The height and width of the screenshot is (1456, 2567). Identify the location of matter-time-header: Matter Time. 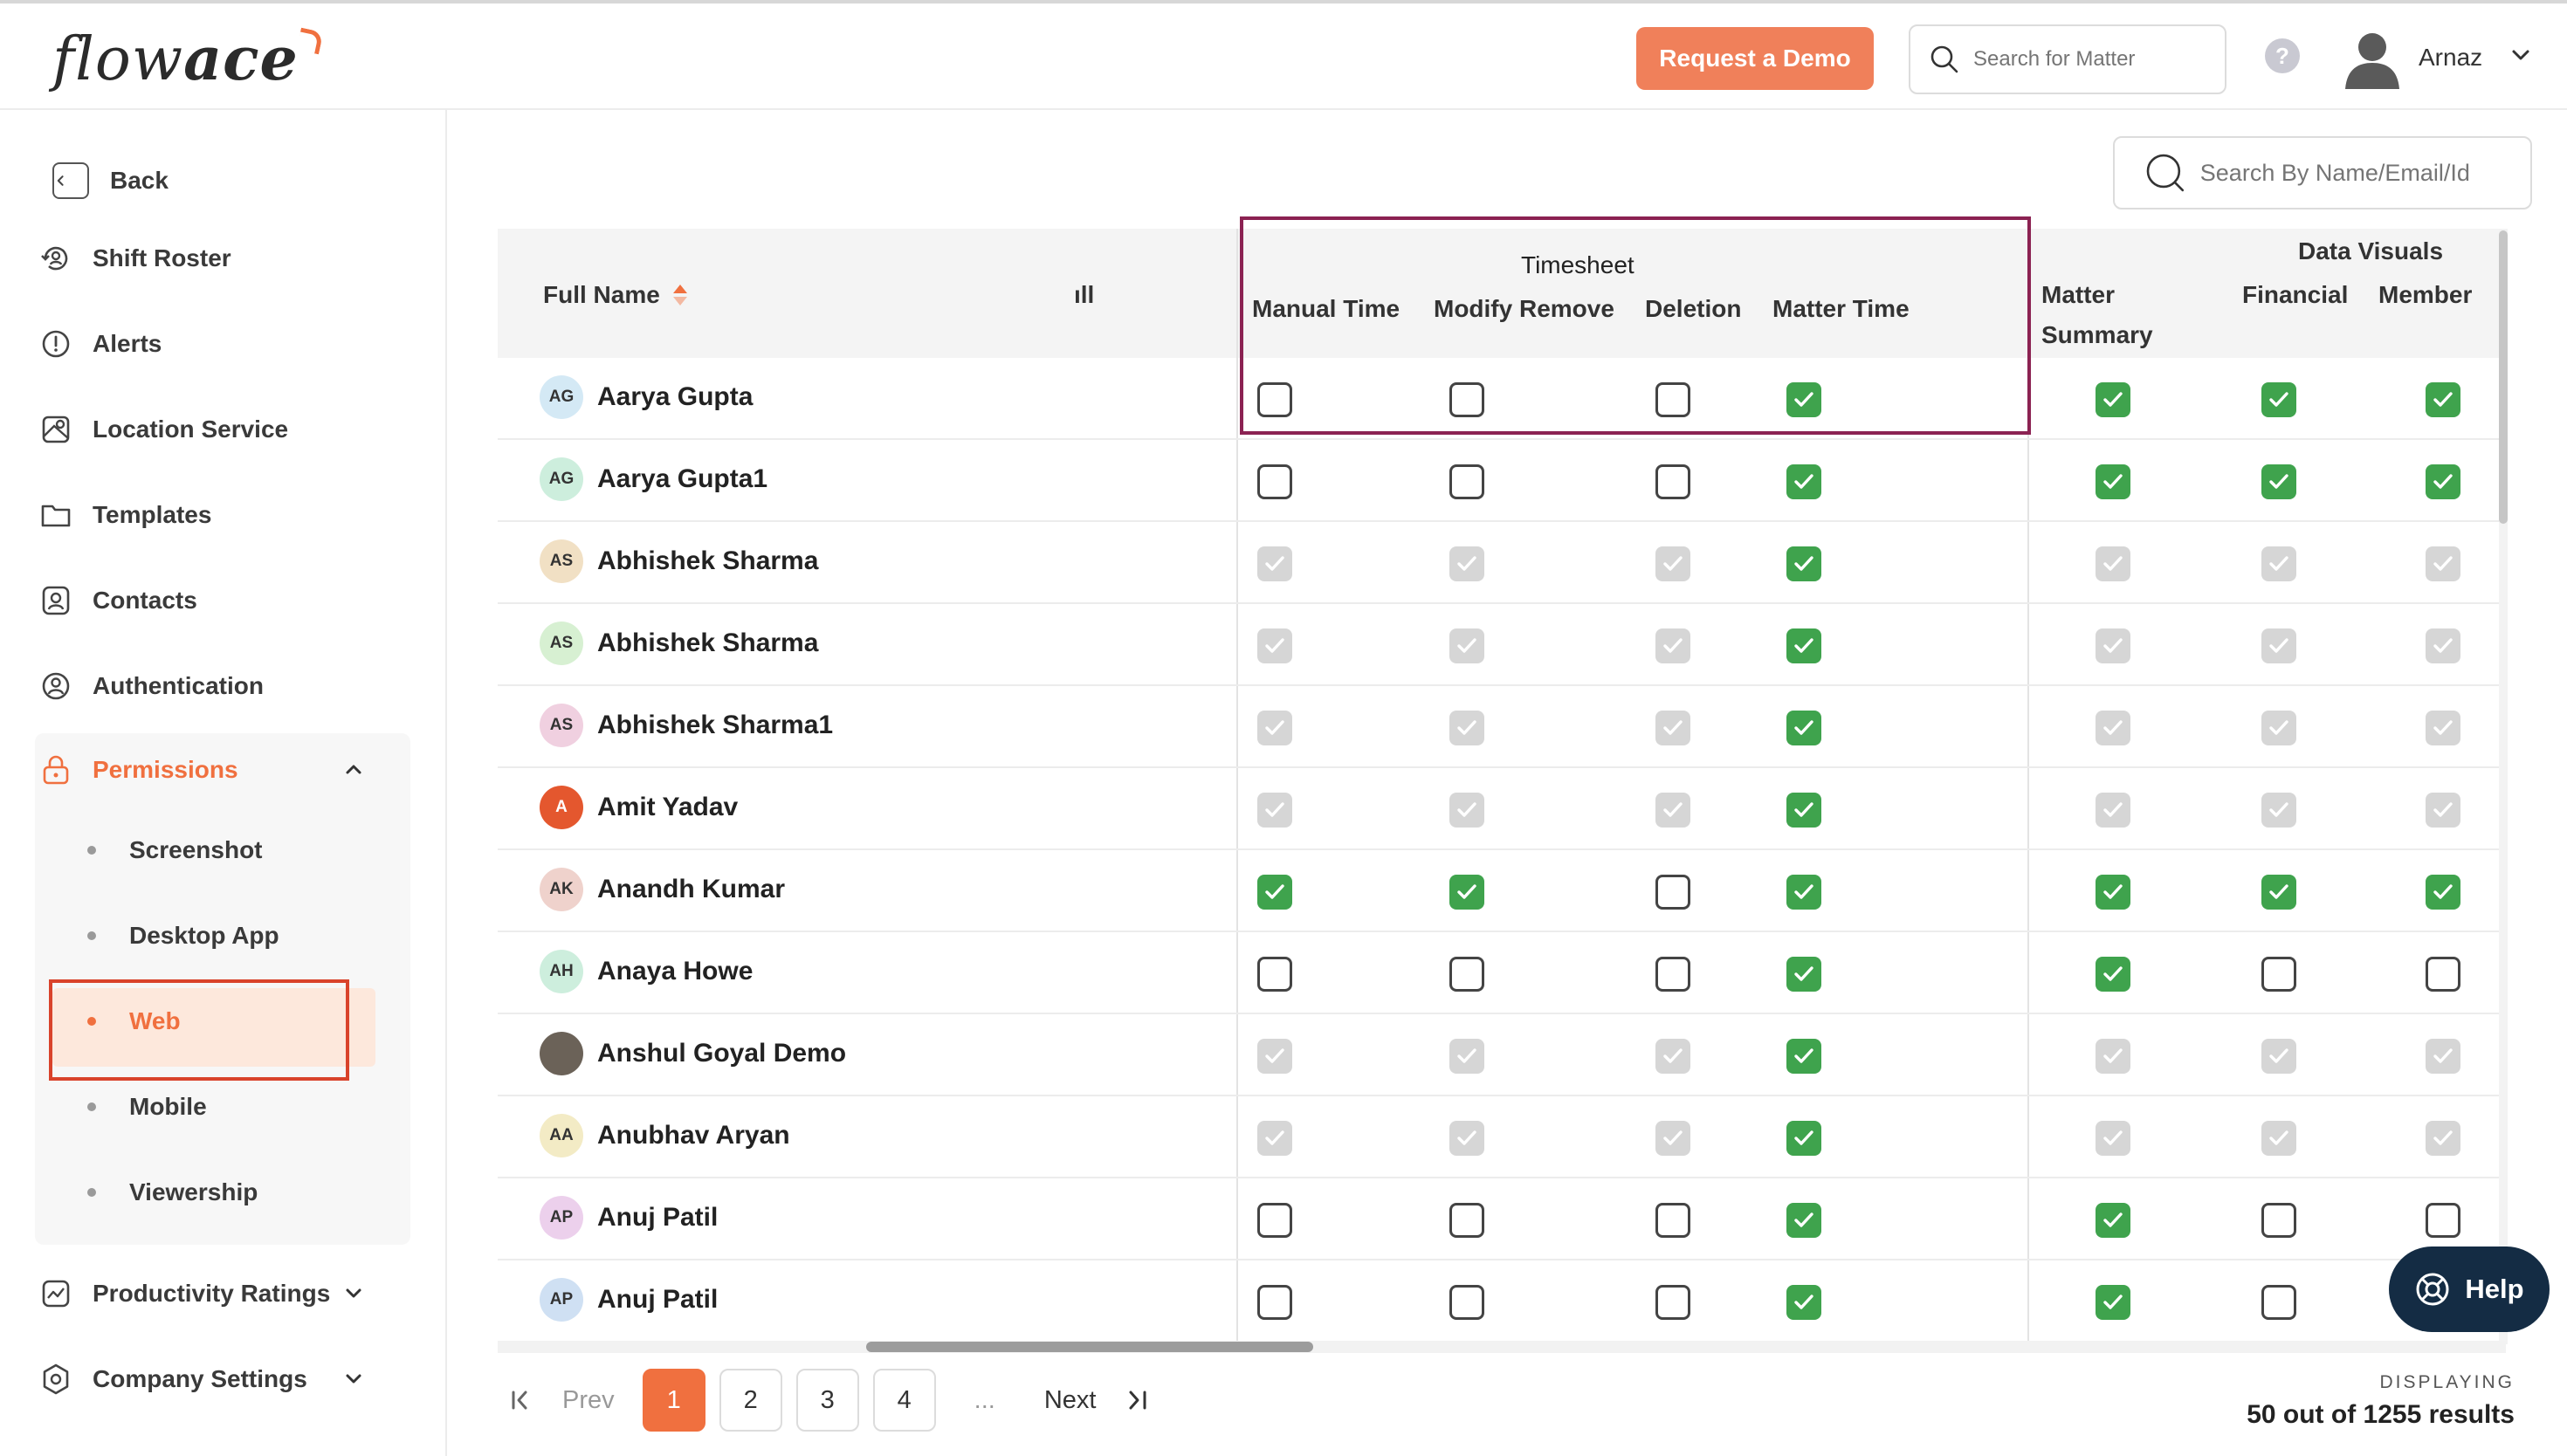
(1841, 308).